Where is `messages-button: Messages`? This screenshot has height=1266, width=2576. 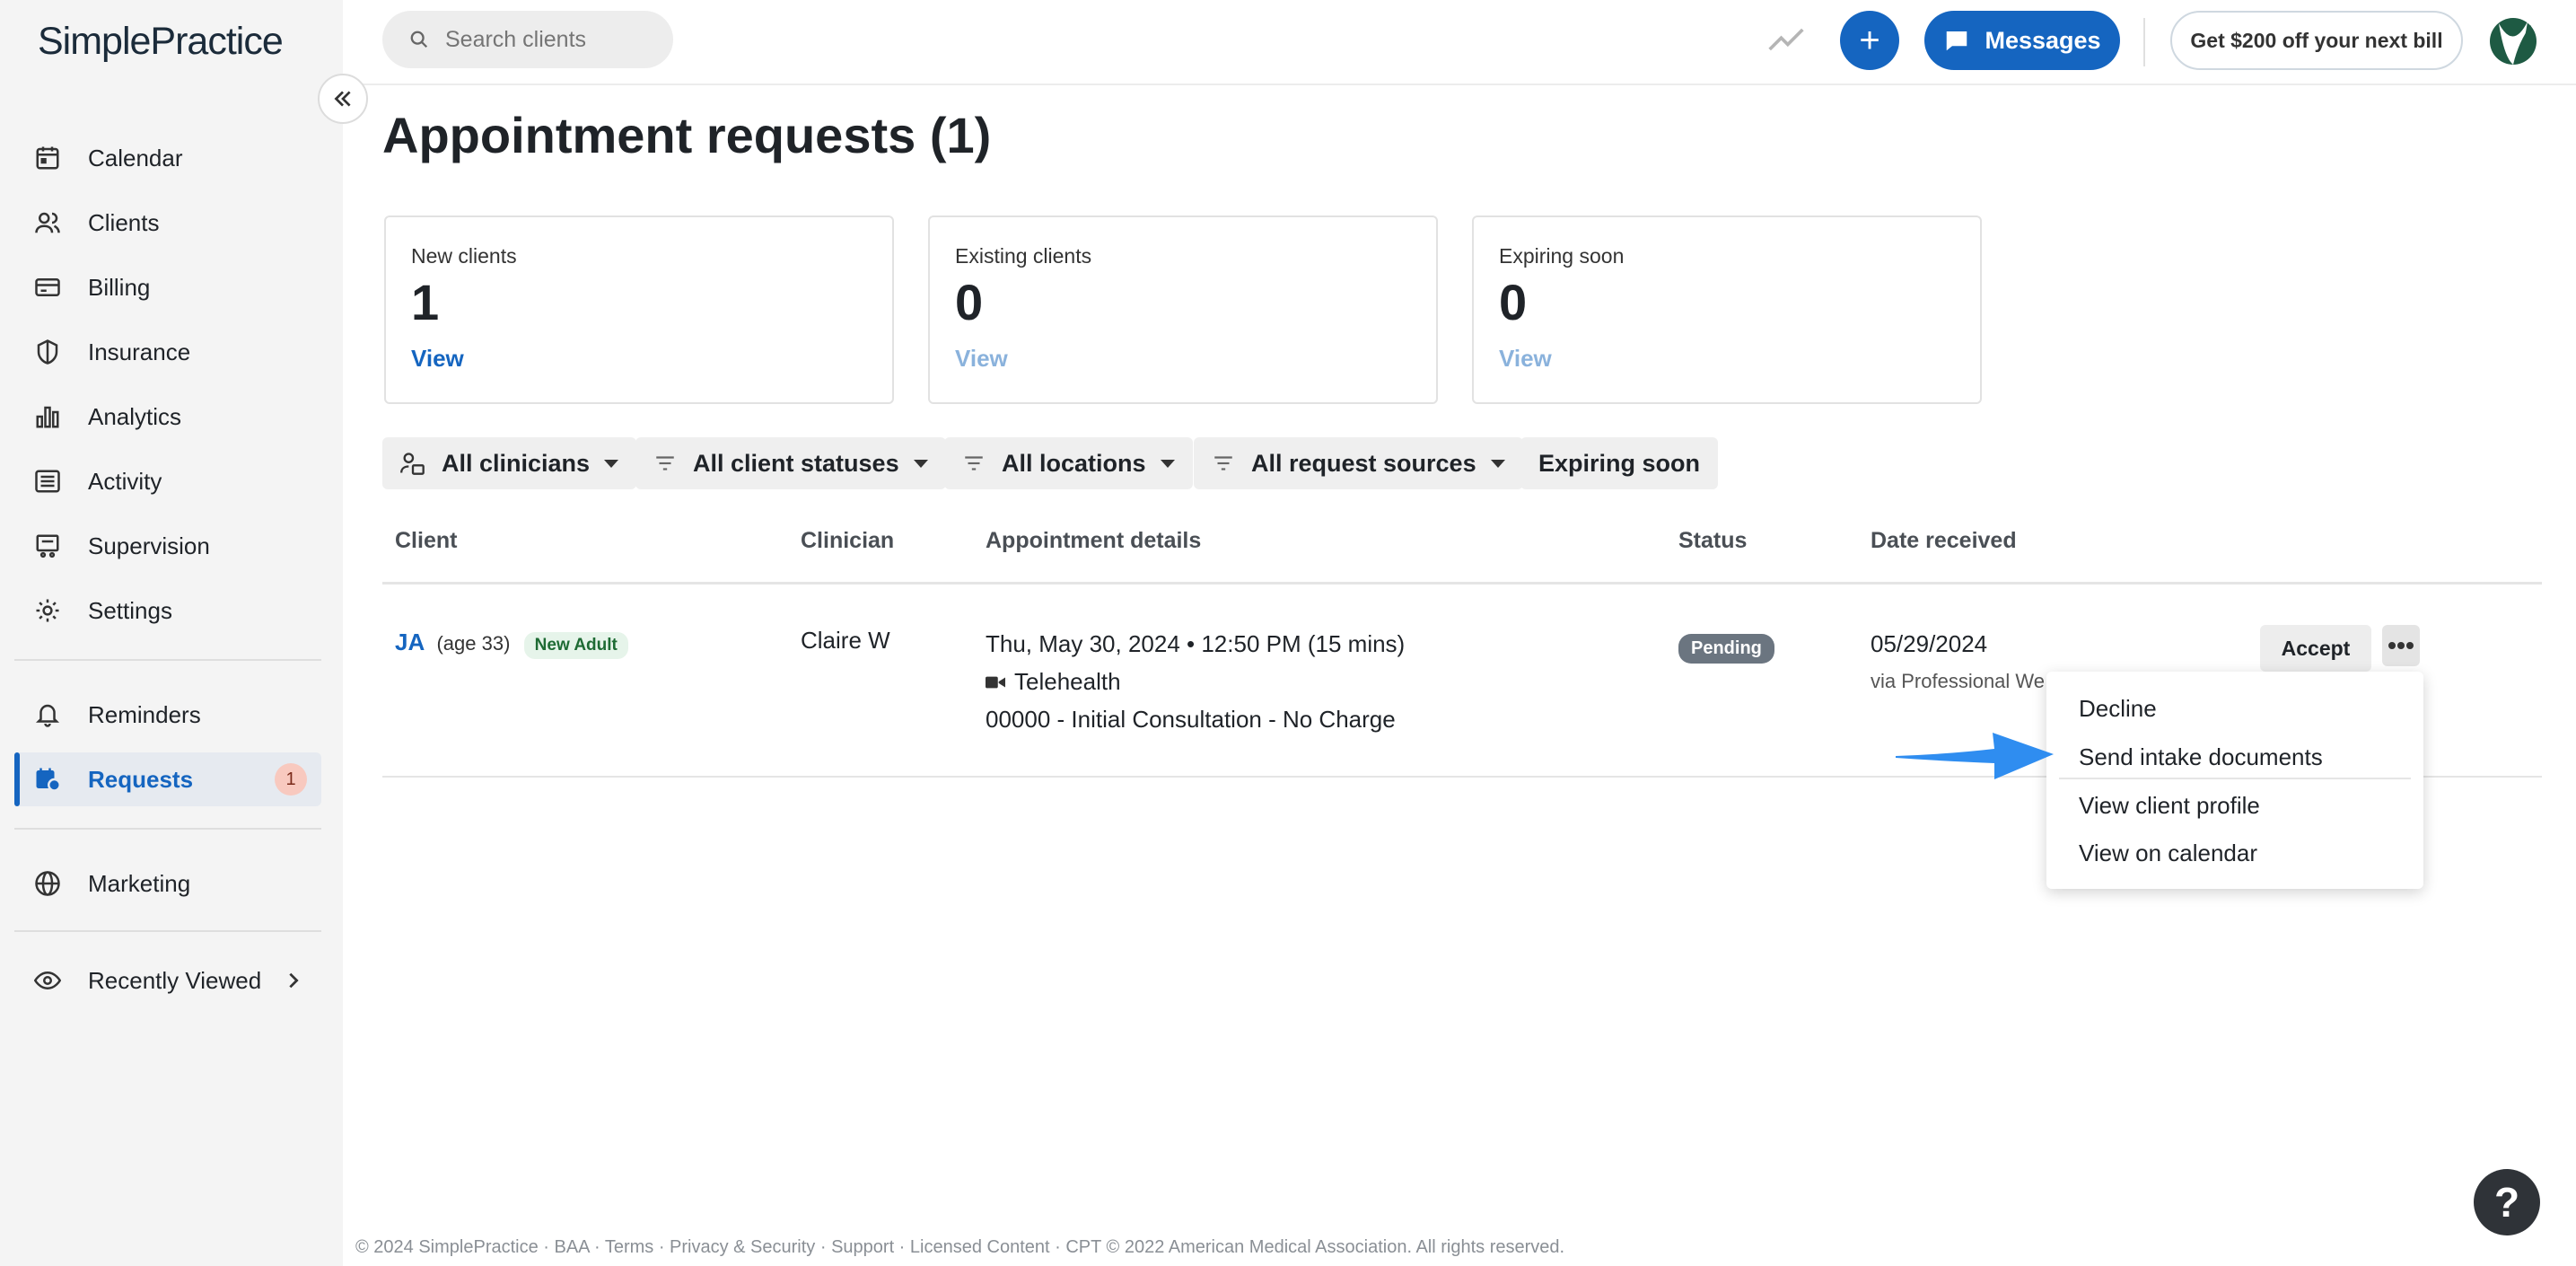 messages-button: Messages is located at coordinates (2022, 40).